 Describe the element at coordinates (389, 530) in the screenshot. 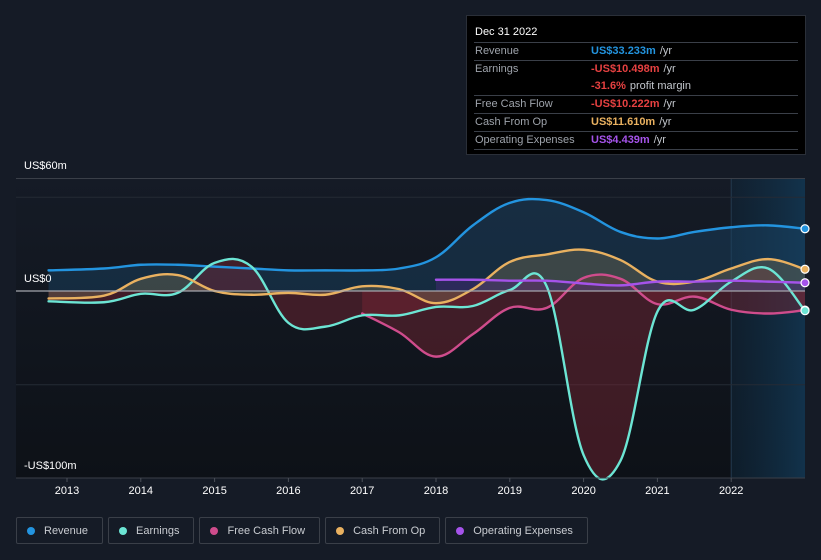

I see `legend-label: Cash From Op` at that location.